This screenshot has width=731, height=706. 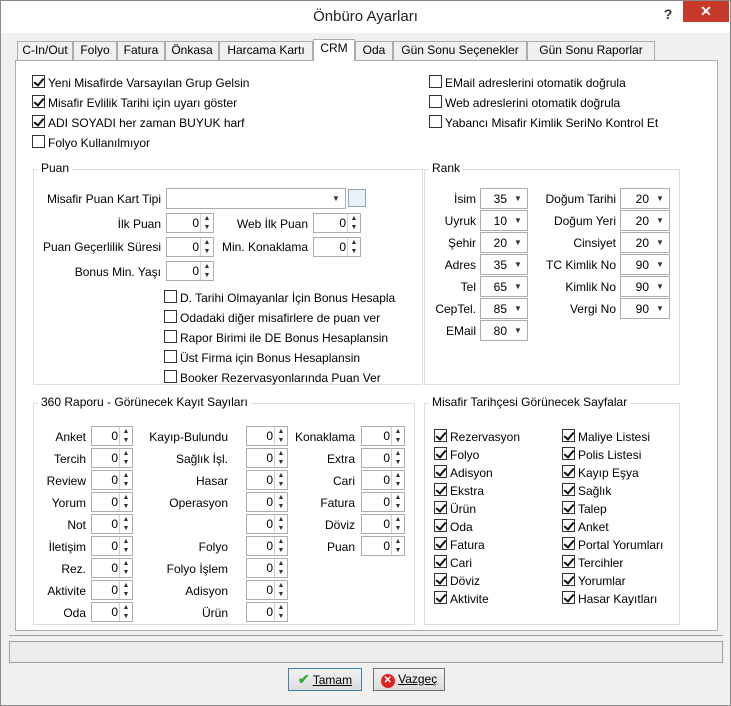 What do you see at coordinates (524, 103) in the screenshot?
I see `checkbox-row: Web adreslerini otomatik doğrula` at bounding box center [524, 103].